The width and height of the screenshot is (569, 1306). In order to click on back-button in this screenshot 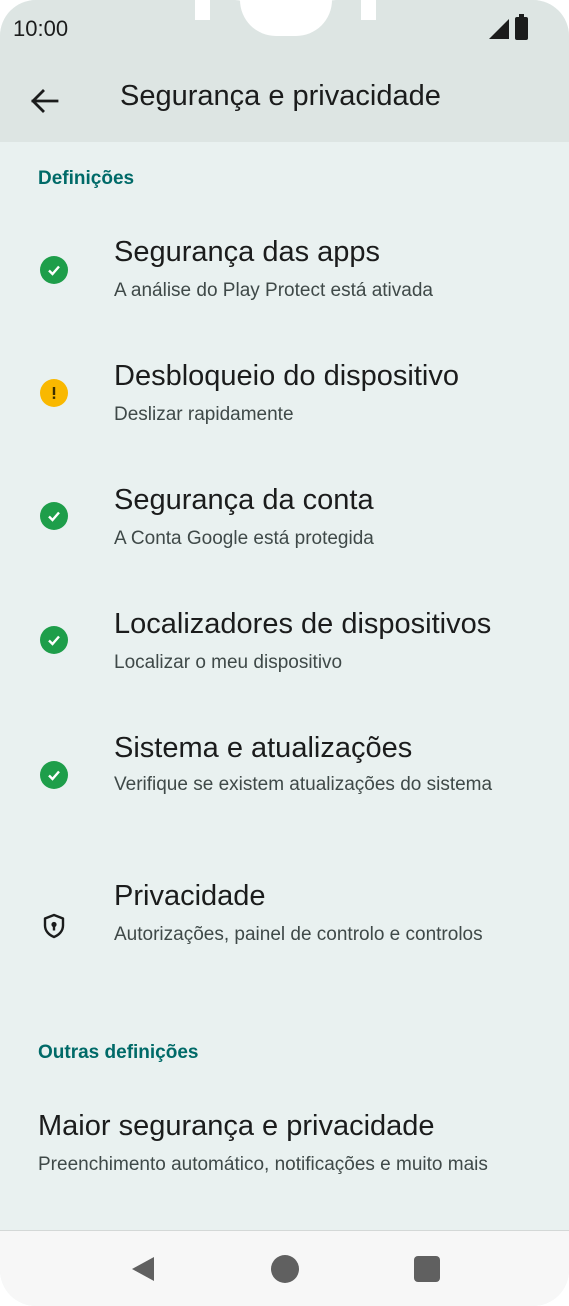, I will do `click(45, 101)`.